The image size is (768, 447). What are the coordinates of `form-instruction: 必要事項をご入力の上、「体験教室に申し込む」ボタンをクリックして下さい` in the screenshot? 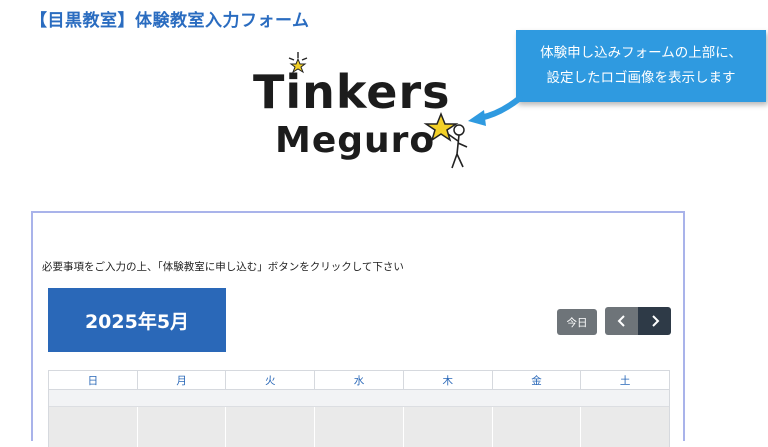 It's located at (223, 267).